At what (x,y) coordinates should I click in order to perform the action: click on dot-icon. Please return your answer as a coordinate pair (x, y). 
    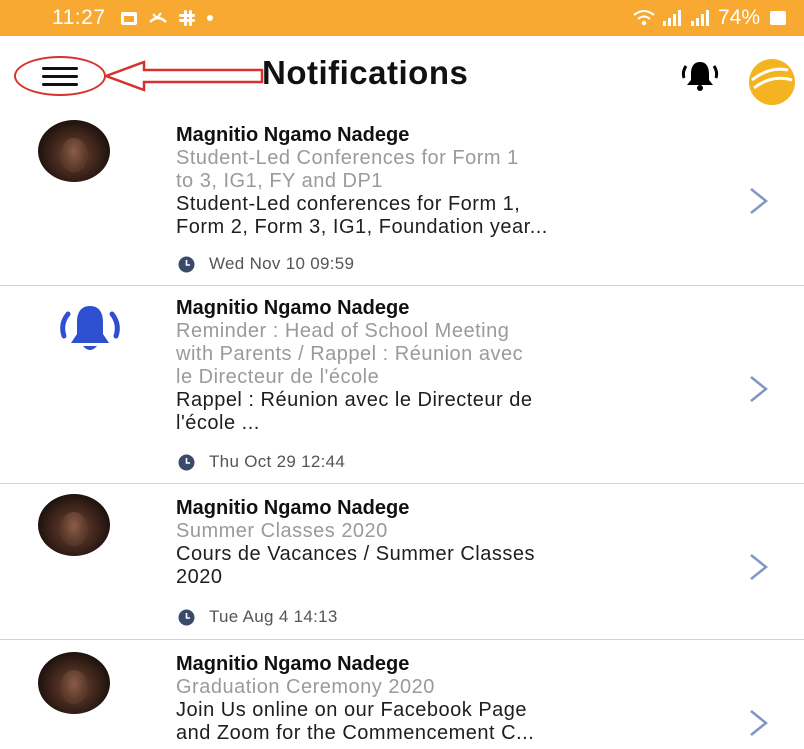
    Looking at the image, I should click on (209, 18).